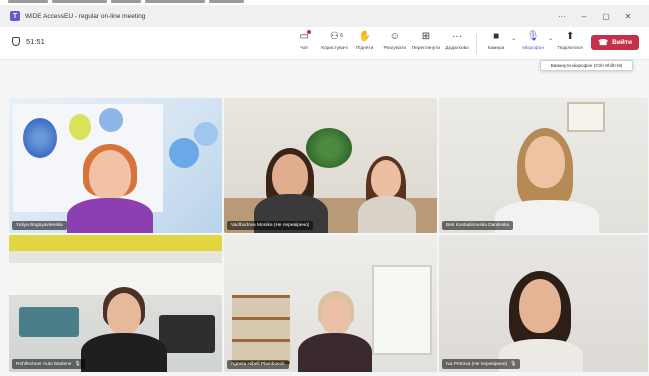 This screenshot has width=649, height=376. What do you see at coordinates (562, 16) in the screenshot?
I see `window-more-icon: ···` at bounding box center [562, 16].